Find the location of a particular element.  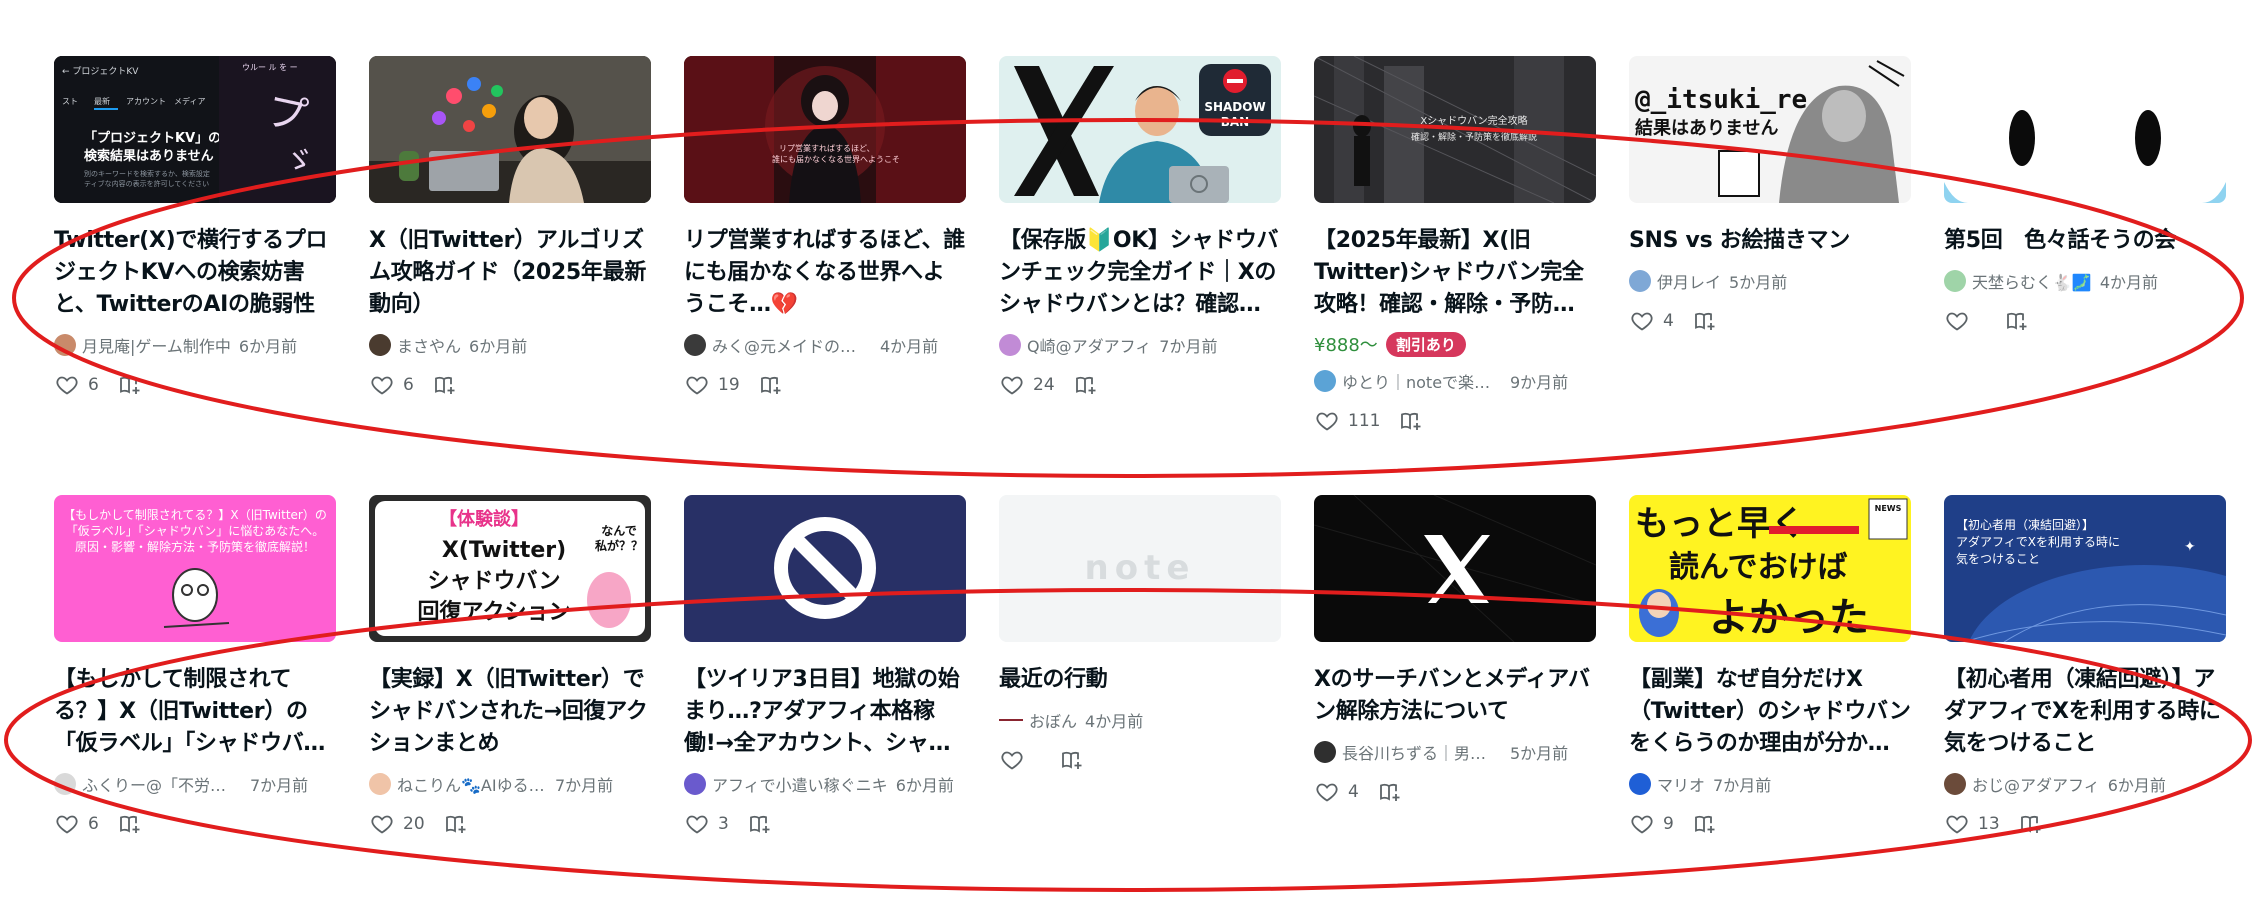

article-card: note 最近の行動 おぼん 4か月前 is located at coordinates (1140, 666).